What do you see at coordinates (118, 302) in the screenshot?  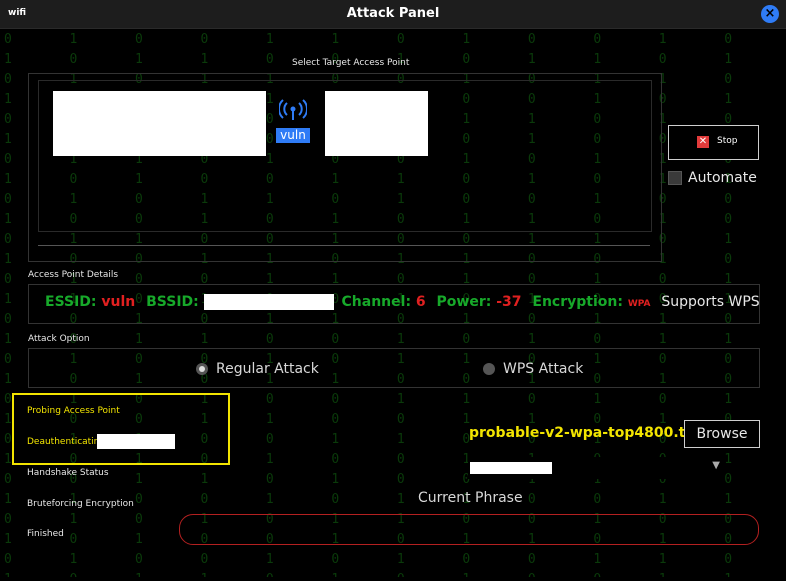 I see `essid-value: vuln` at bounding box center [118, 302].